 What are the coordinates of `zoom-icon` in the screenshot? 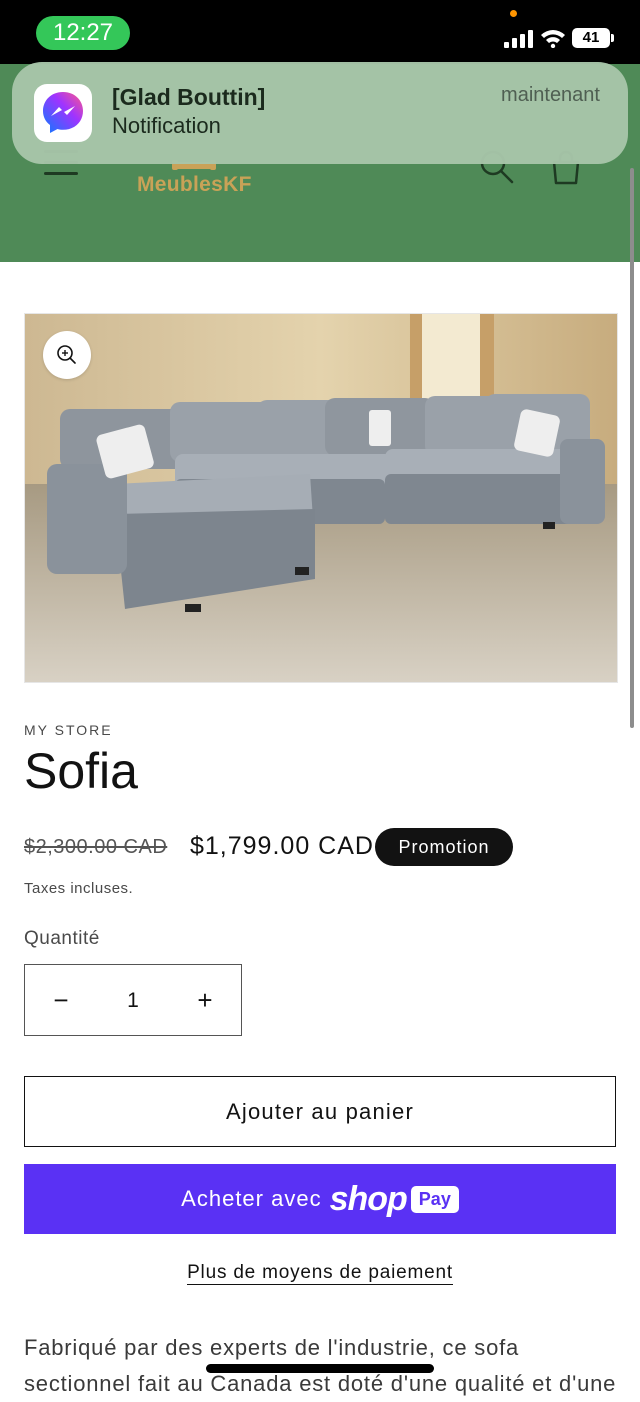 It's located at (66, 354).